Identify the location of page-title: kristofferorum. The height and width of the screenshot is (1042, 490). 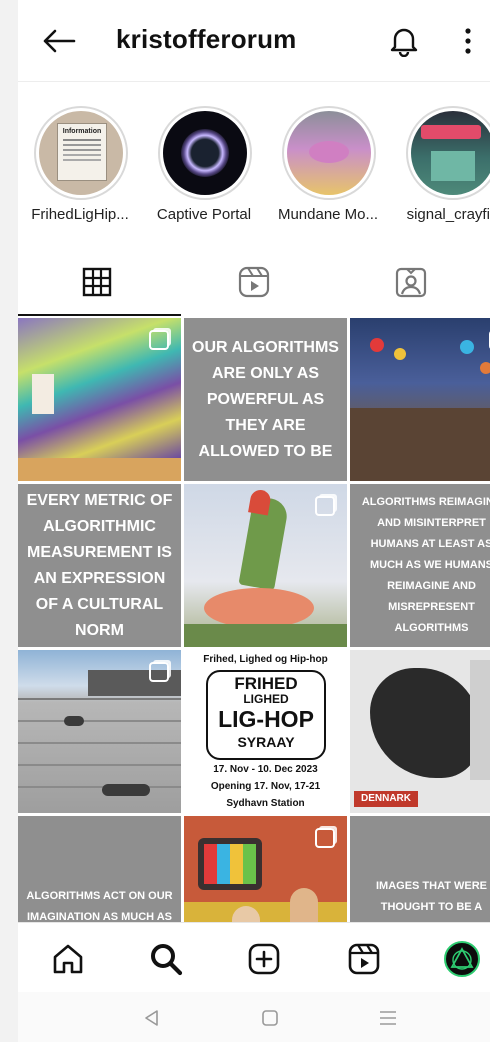
(206, 39).